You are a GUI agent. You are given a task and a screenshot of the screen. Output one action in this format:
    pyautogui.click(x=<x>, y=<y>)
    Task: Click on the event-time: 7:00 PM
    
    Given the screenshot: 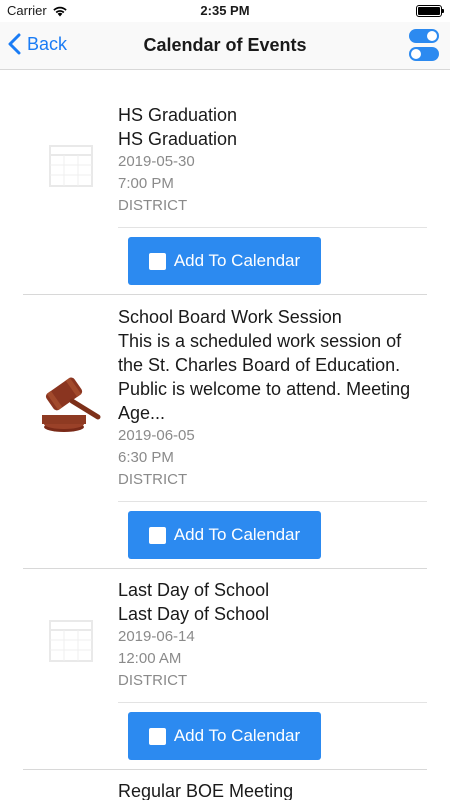 What is the action you would take?
    pyautogui.click(x=146, y=183)
    